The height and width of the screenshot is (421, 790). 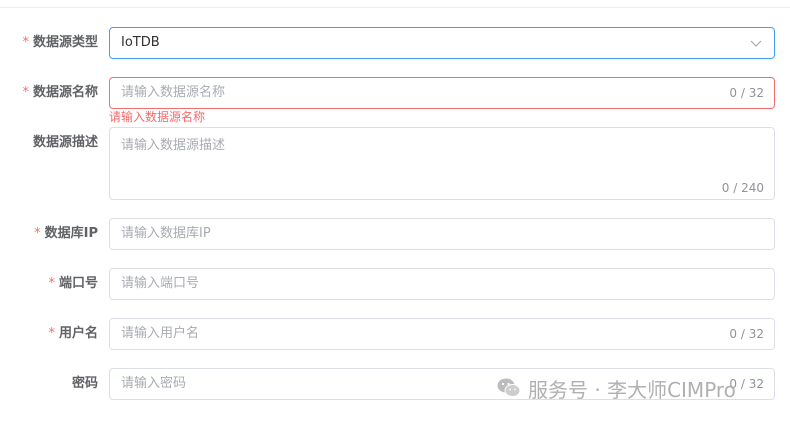 I want to click on database-ip-input: 请输入数据库IP, so click(x=442, y=234).